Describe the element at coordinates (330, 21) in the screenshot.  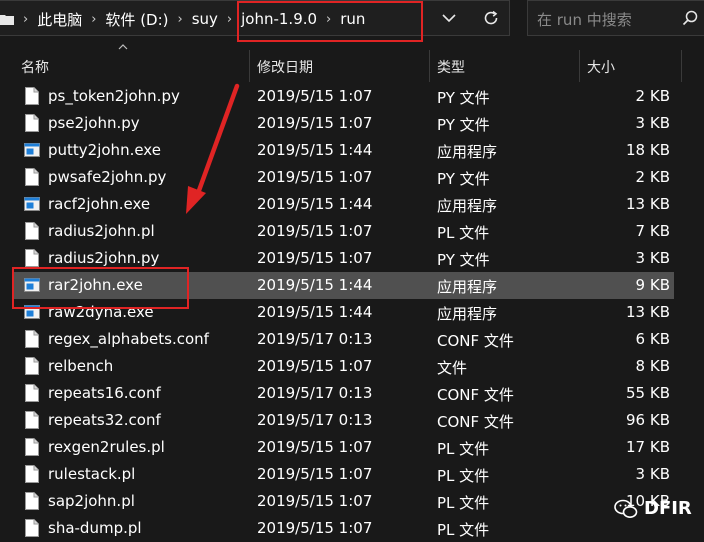
I see `highlight-box-path` at that location.